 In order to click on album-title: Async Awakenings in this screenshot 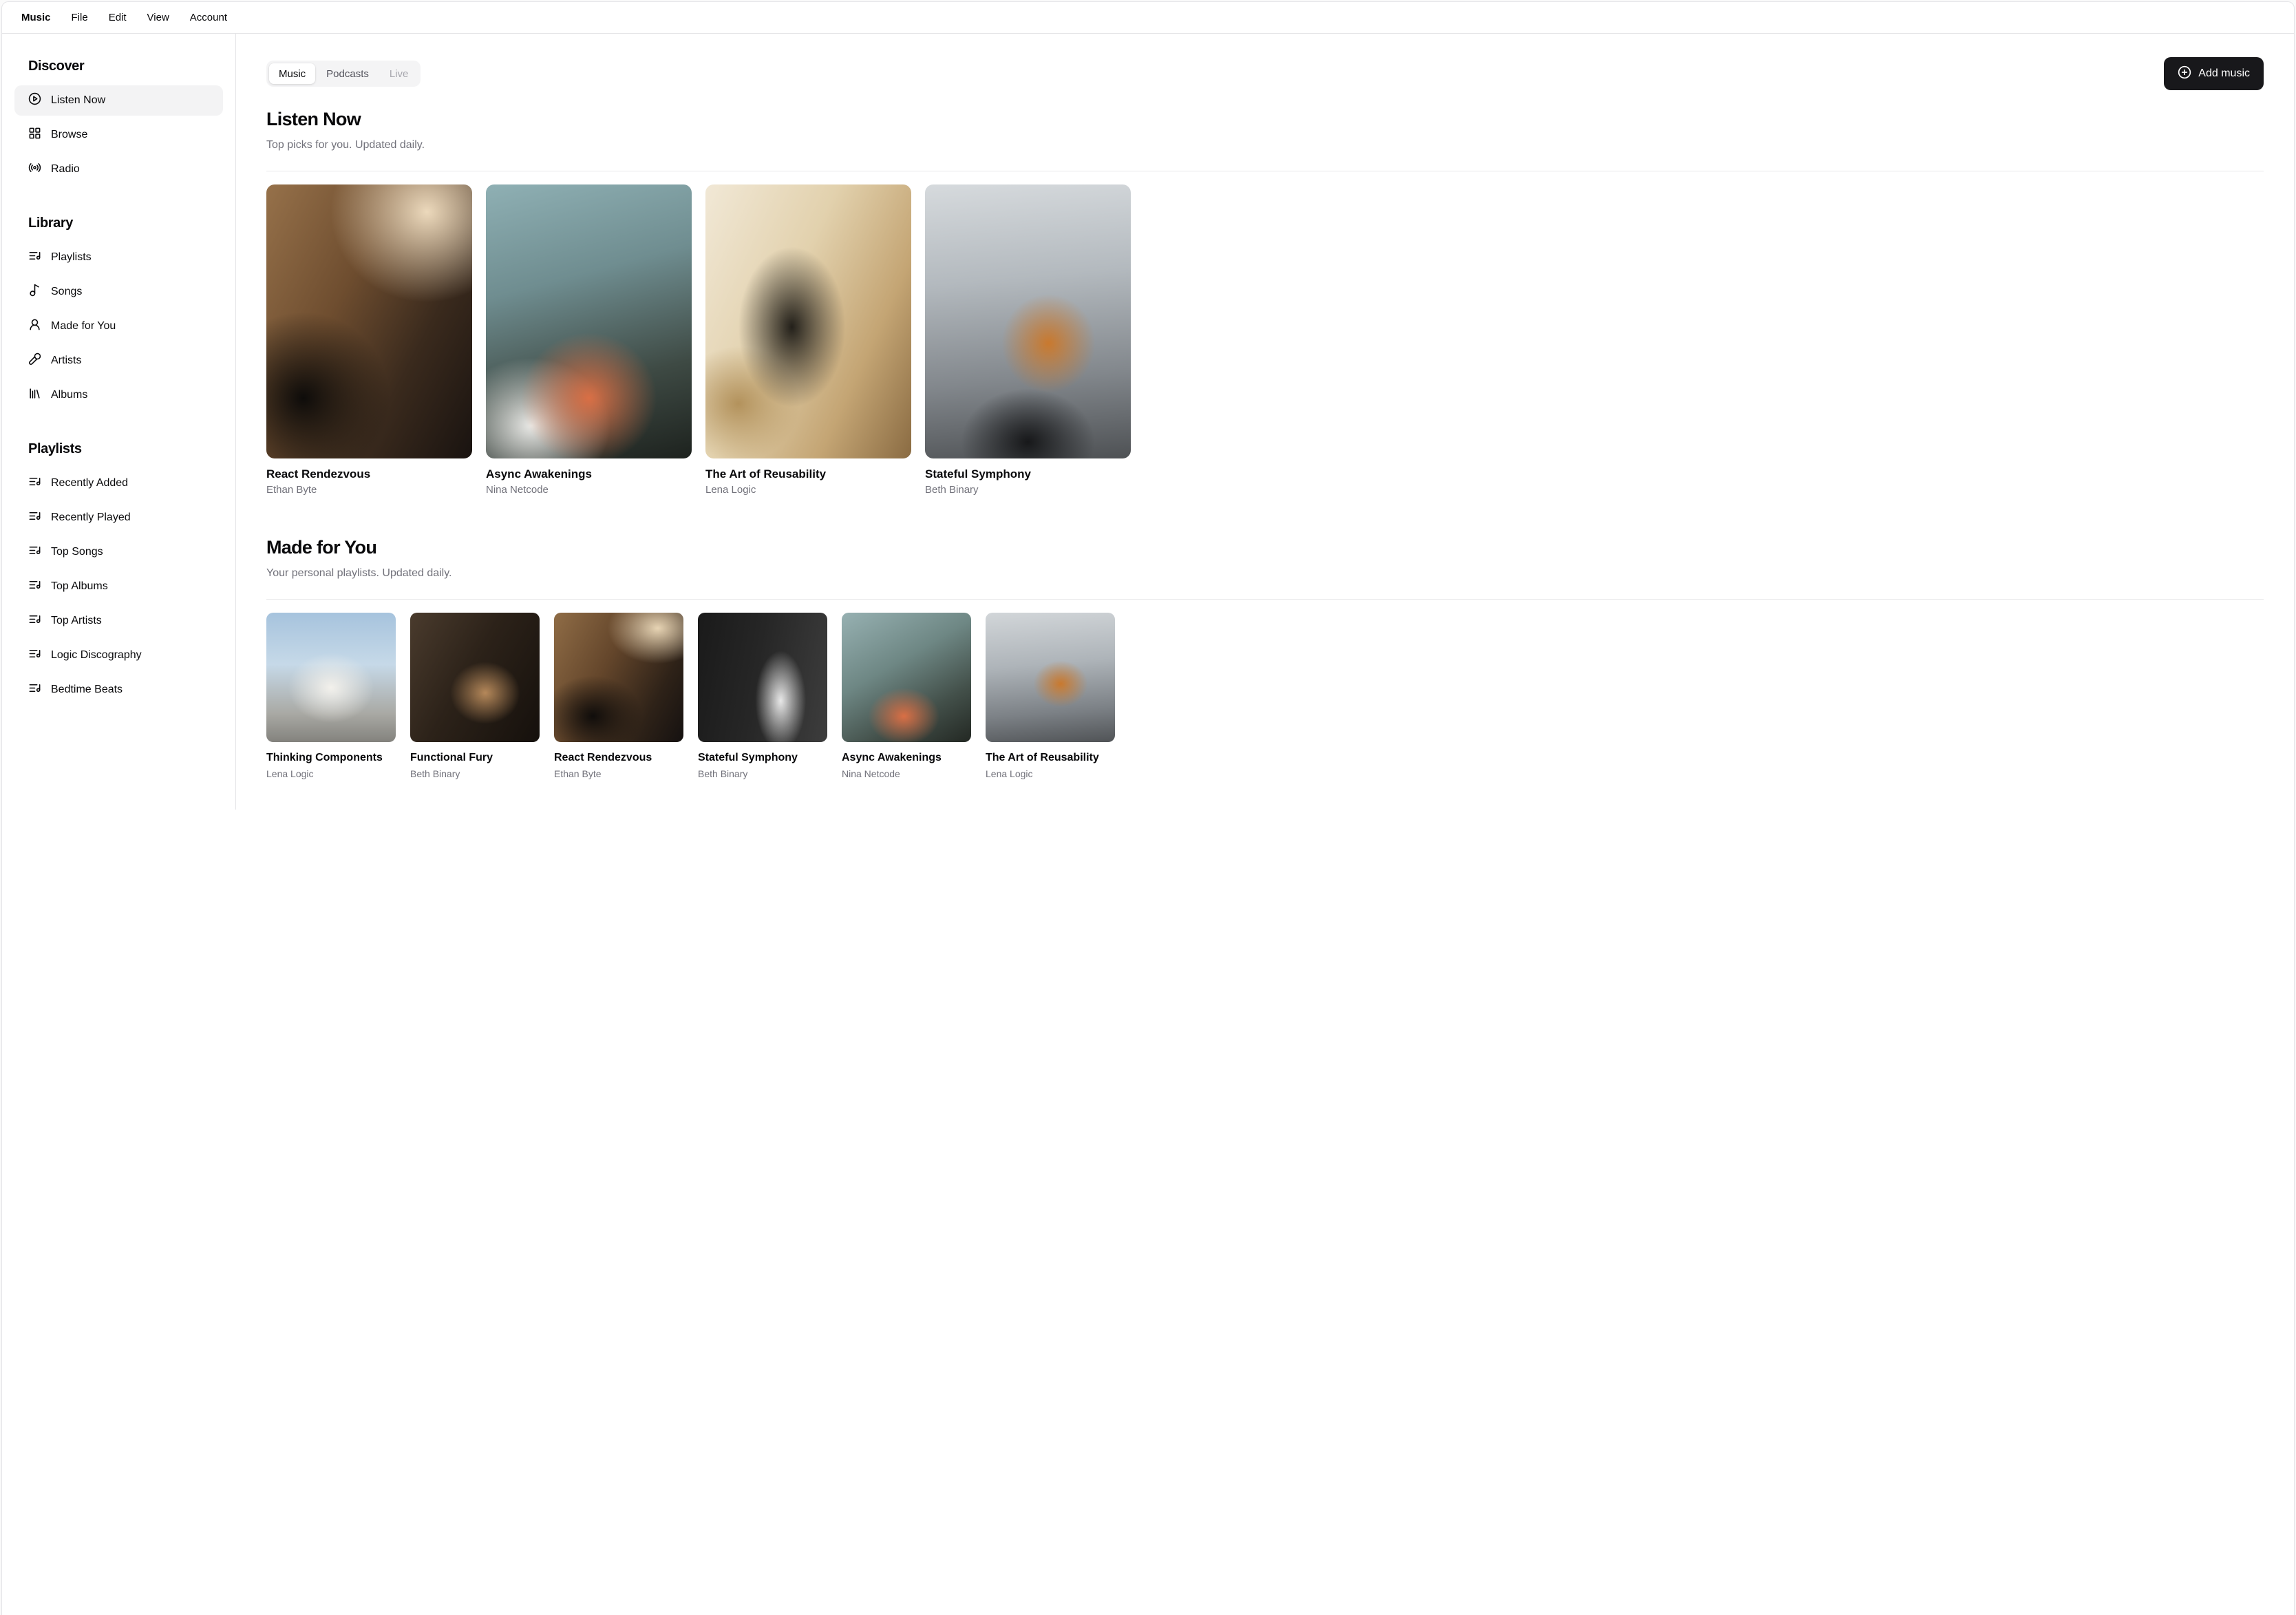, I will do `click(540, 474)`.